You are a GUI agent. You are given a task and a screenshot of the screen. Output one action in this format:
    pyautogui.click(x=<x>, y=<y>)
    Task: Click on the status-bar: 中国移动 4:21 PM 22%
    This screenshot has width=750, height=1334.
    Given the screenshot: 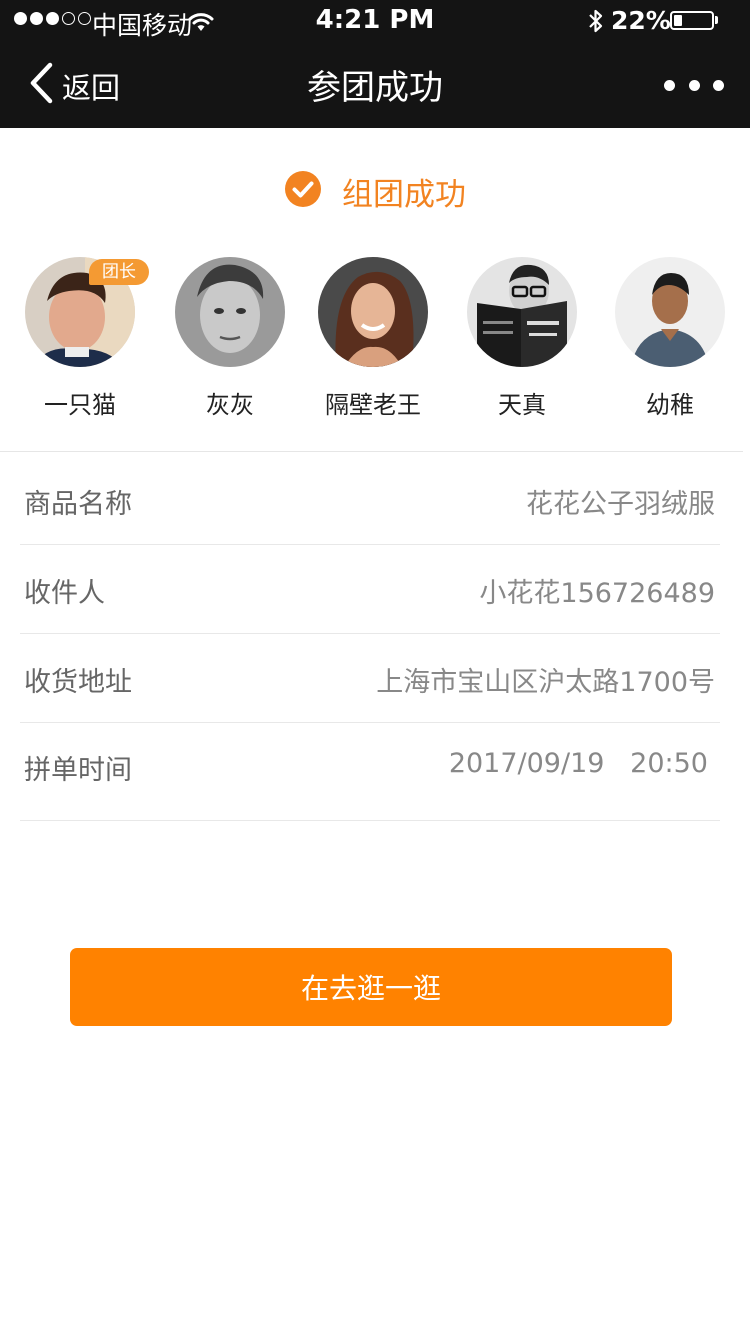 What is the action you would take?
    pyautogui.click(x=375, y=20)
    